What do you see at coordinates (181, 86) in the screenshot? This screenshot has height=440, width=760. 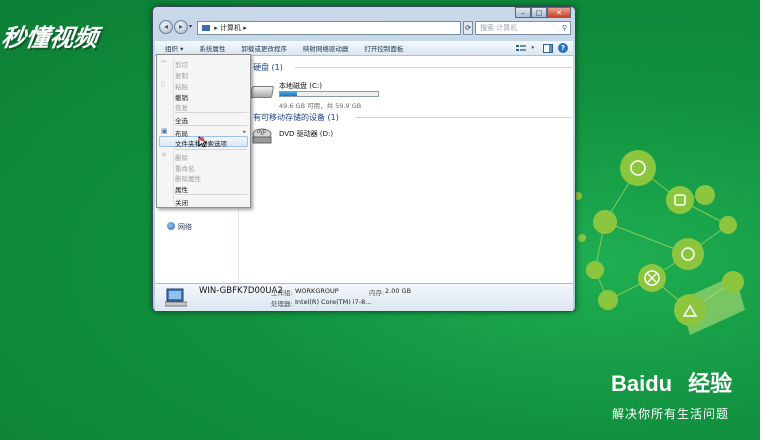 I see `menu-item-paste: 粘贴` at bounding box center [181, 86].